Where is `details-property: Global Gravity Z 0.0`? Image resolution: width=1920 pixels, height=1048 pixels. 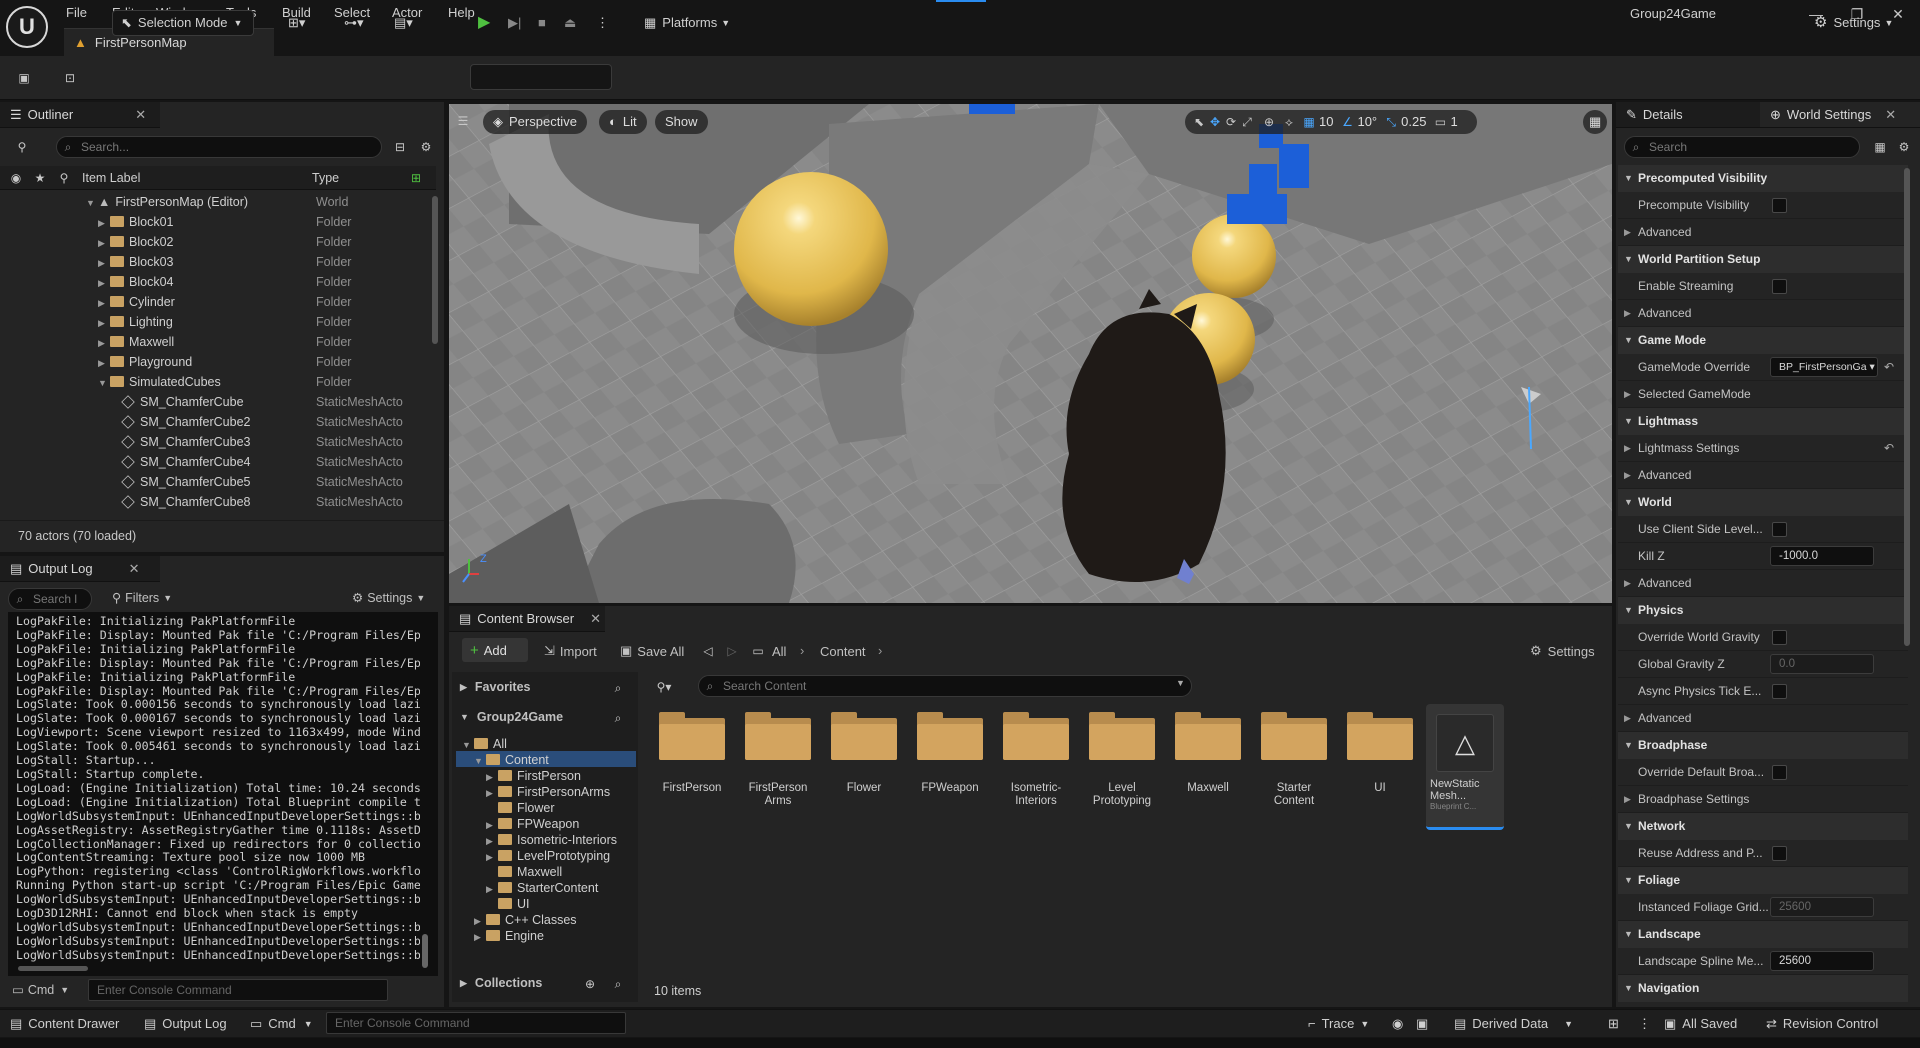
details-property: Global Gravity Z 0.0 is located at coordinates (1763, 664).